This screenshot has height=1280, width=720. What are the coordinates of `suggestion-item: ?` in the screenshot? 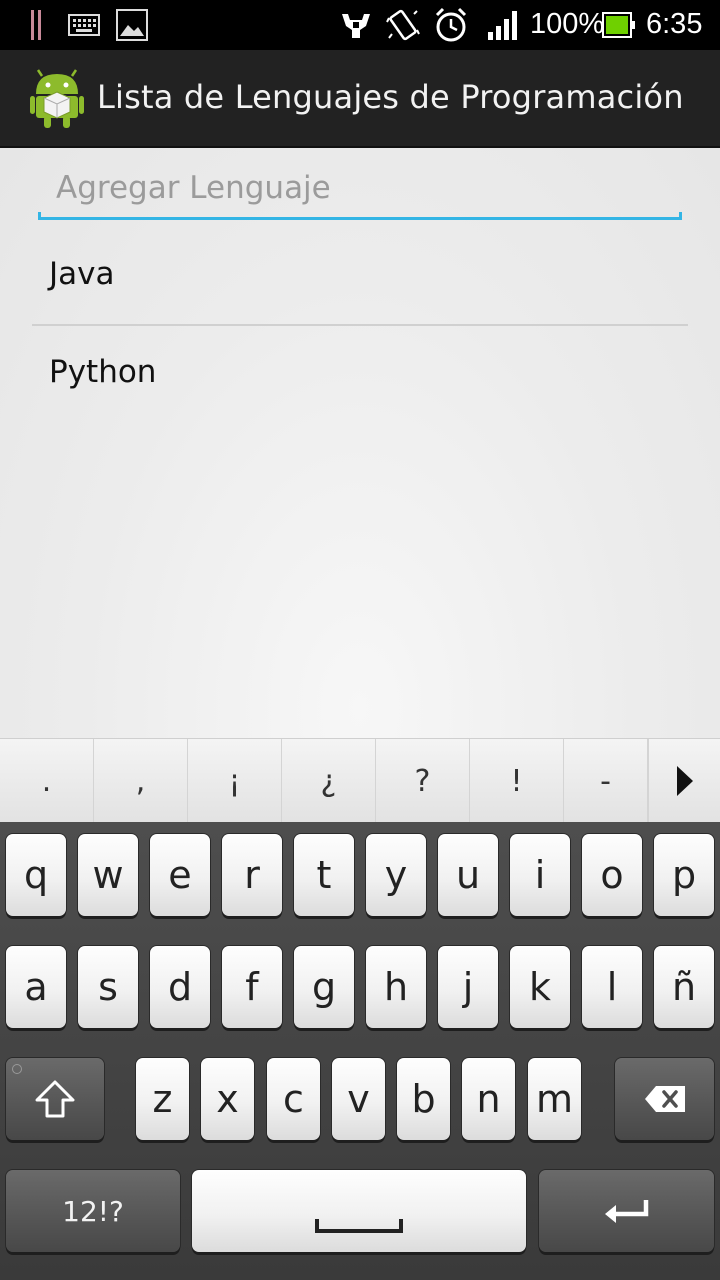 It's located at (423, 781).